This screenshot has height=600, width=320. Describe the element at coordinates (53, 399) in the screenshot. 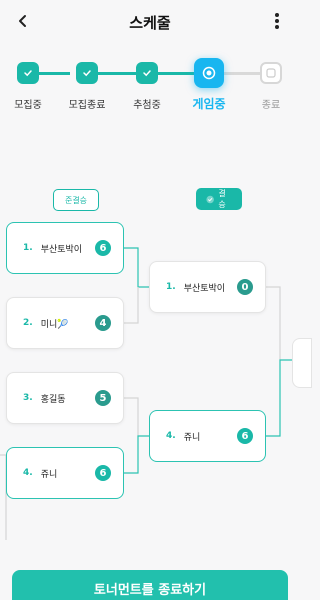

I see `player-name: 홍길동` at that location.